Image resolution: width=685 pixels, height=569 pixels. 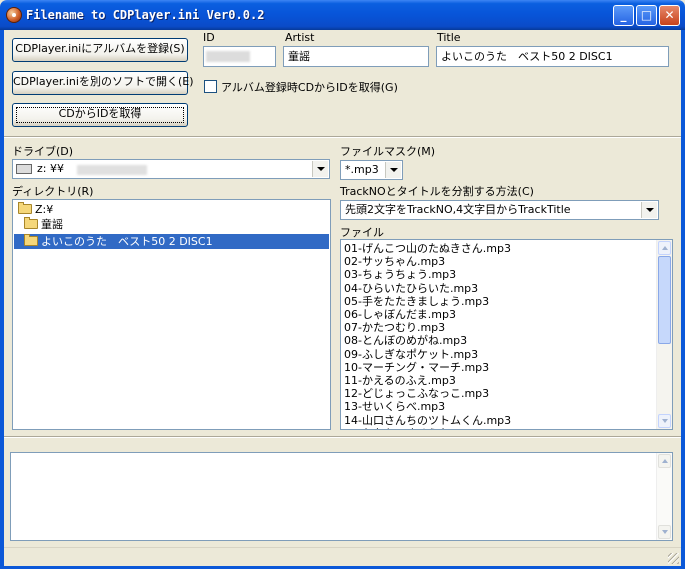 I want to click on file-list-item: 05-手をたたきましょう.mp3, so click(x=500, y=301).